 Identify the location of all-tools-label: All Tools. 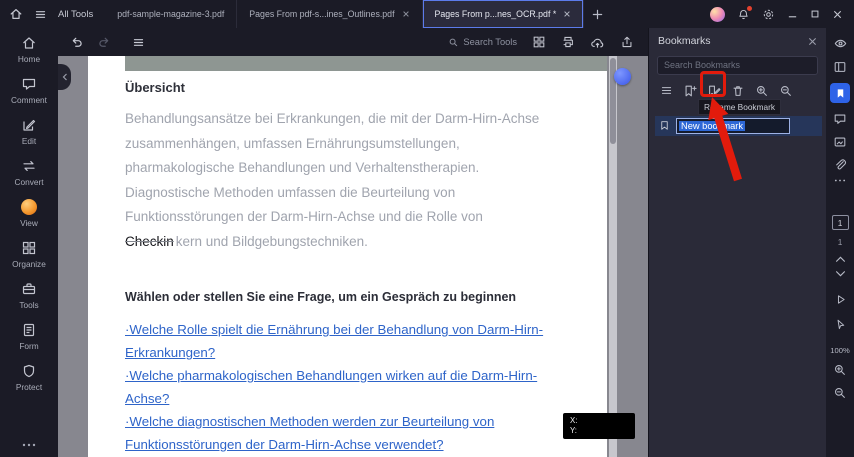
(75, 14).